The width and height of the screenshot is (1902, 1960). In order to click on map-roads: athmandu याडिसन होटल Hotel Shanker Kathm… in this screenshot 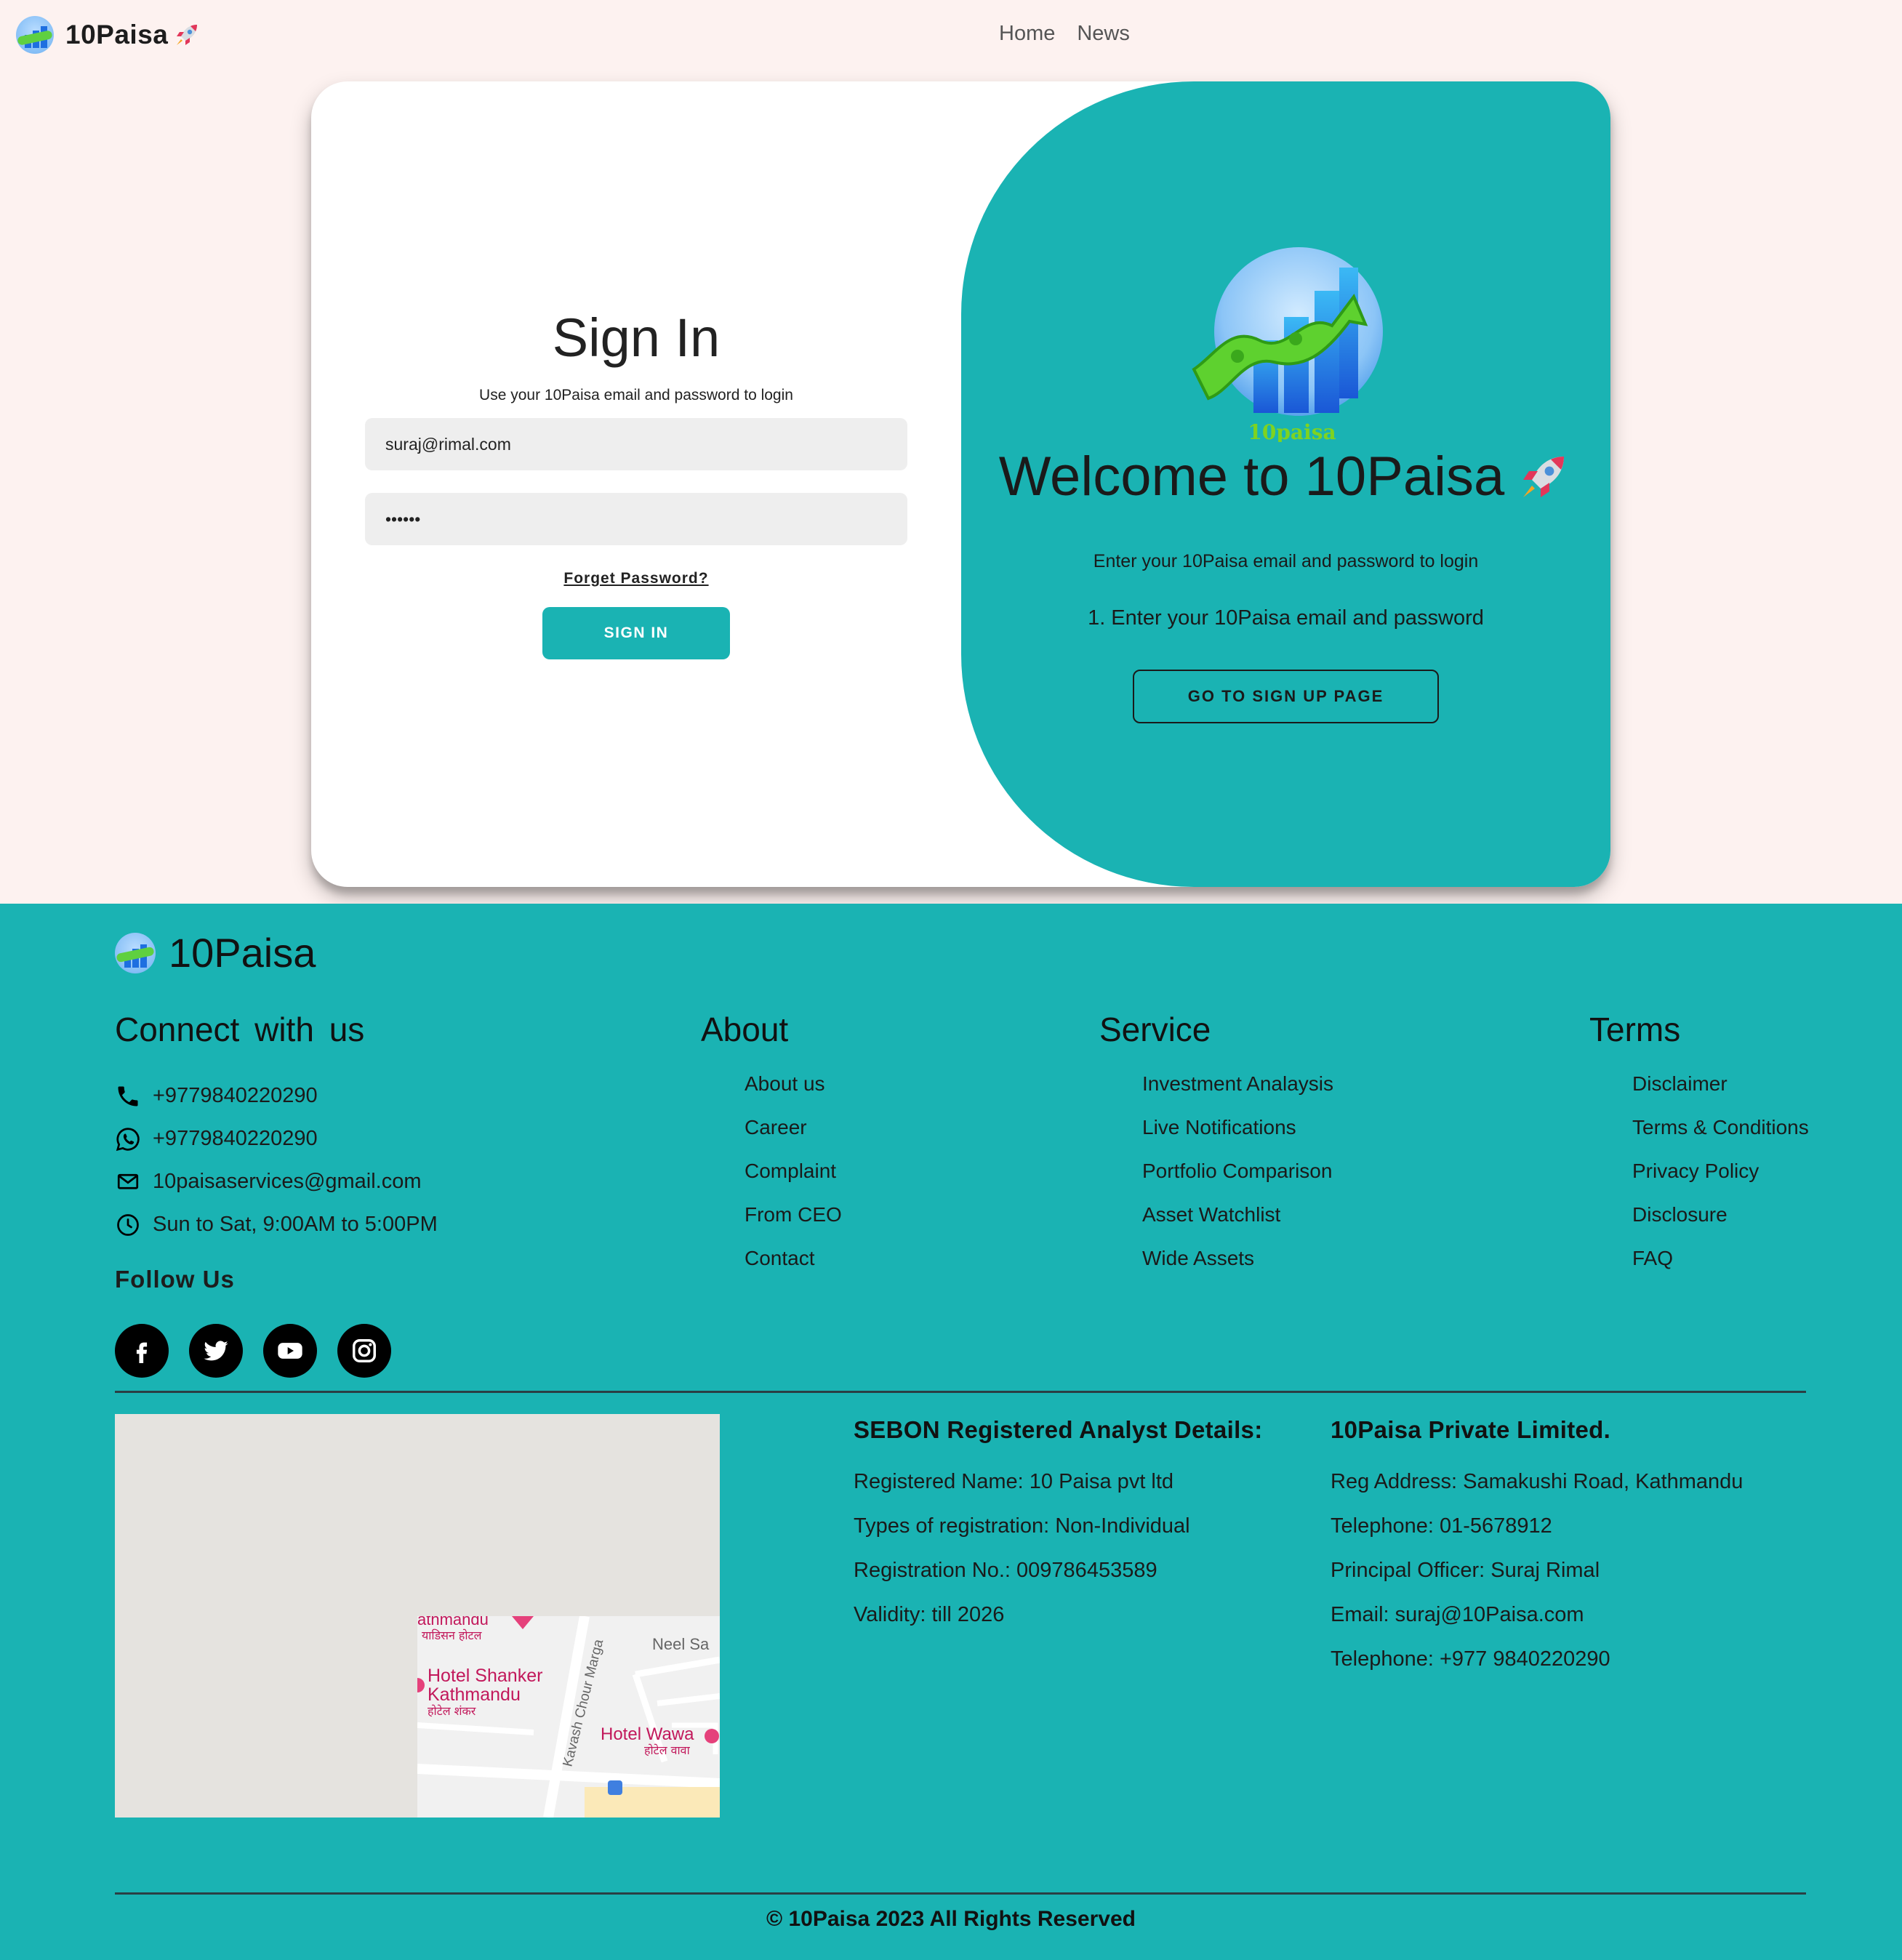, I will do `click(569, 1717)`.